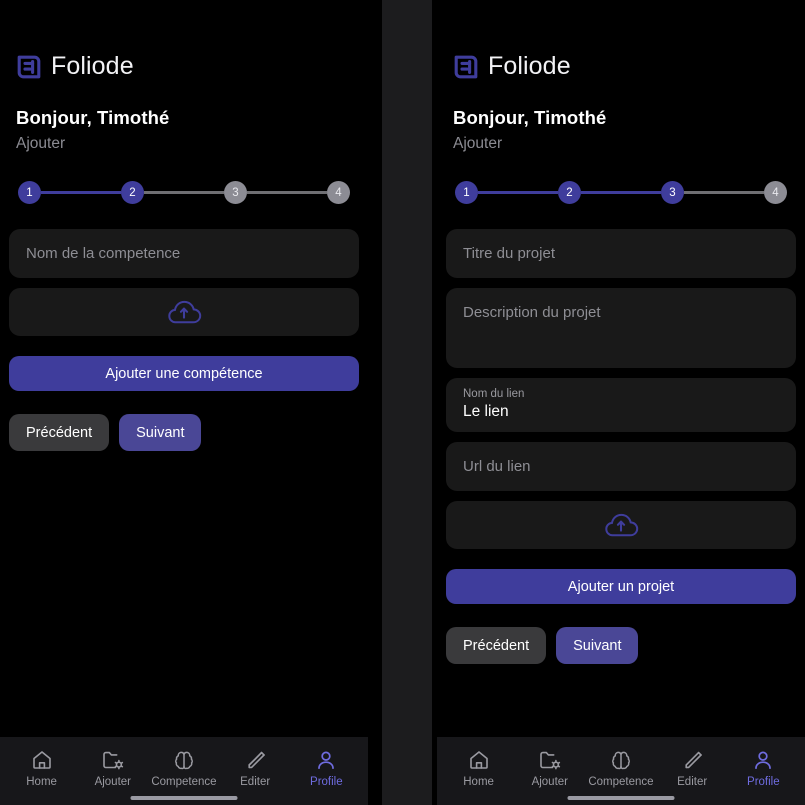 This screenshot has width=805, height=805. I want to click on brand-header: Foliode, so click(184, 40).